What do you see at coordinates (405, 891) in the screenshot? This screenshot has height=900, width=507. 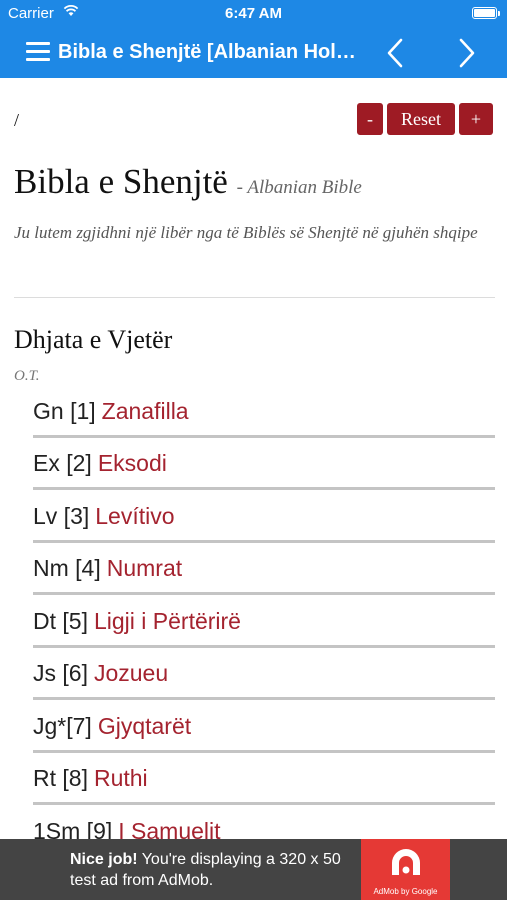 I see `ad-logo-caption: AdMob by Google` at bounding box center [405, 891].